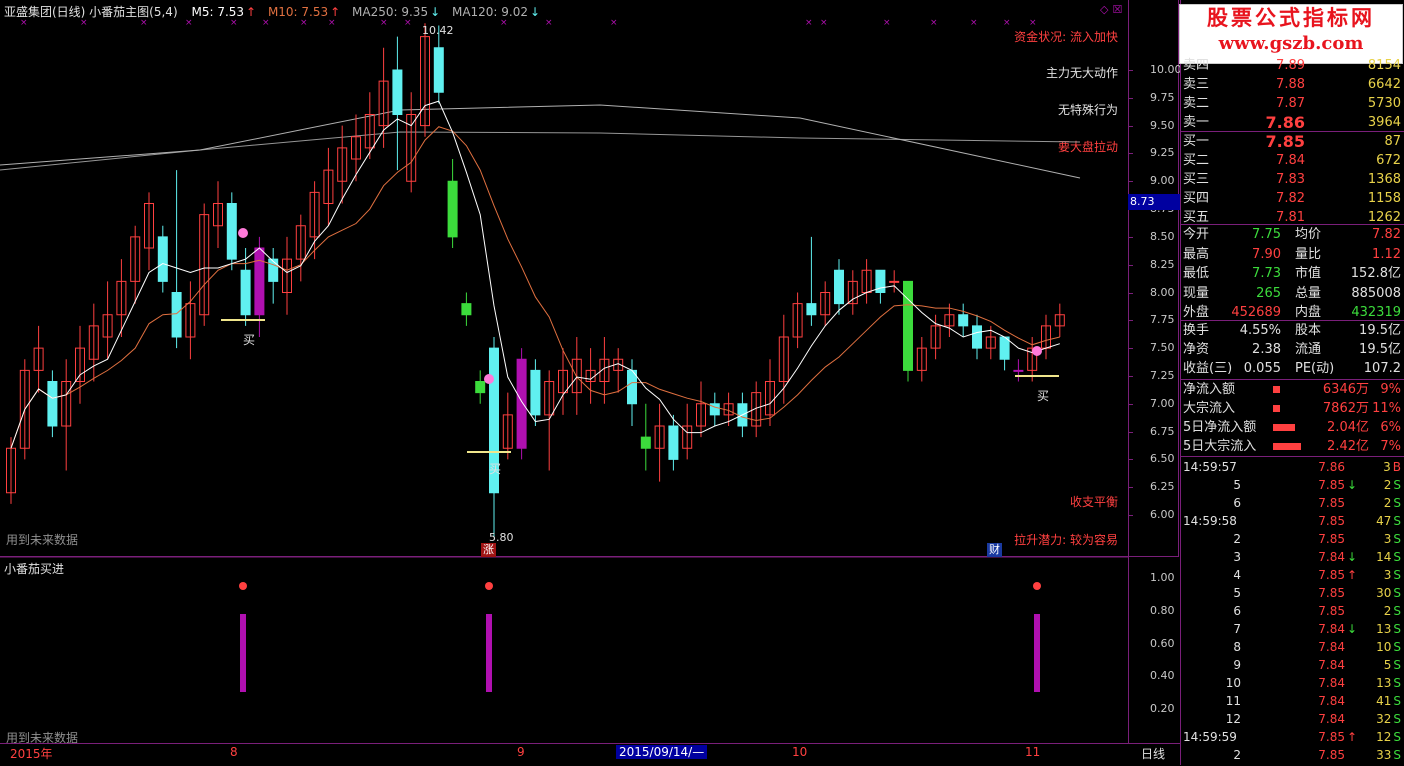  What do you see at coordinates (1396, 467) in the screenshot?
I see `tick-side: B` at bounding box center [1396, 467].